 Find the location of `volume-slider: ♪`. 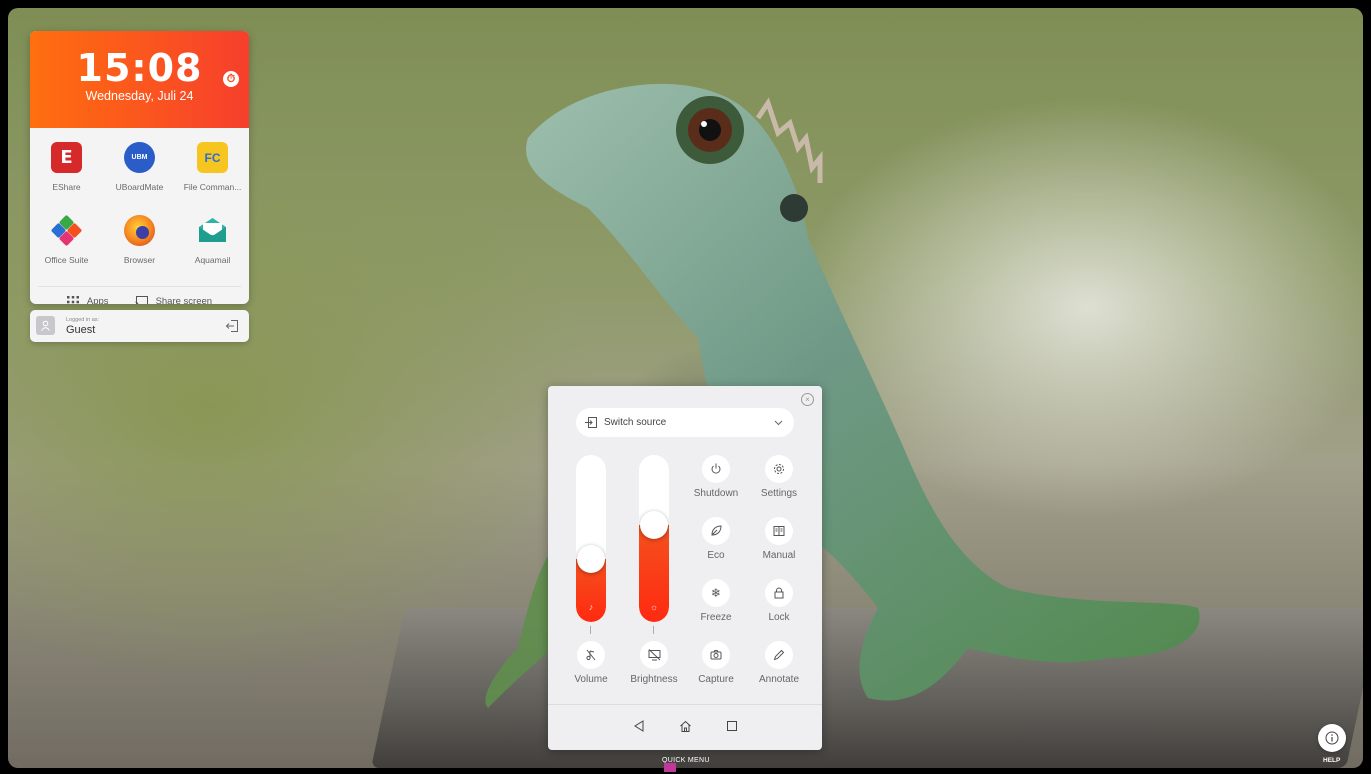

volume-slider: ♪ is located at coordinates (591, 538).